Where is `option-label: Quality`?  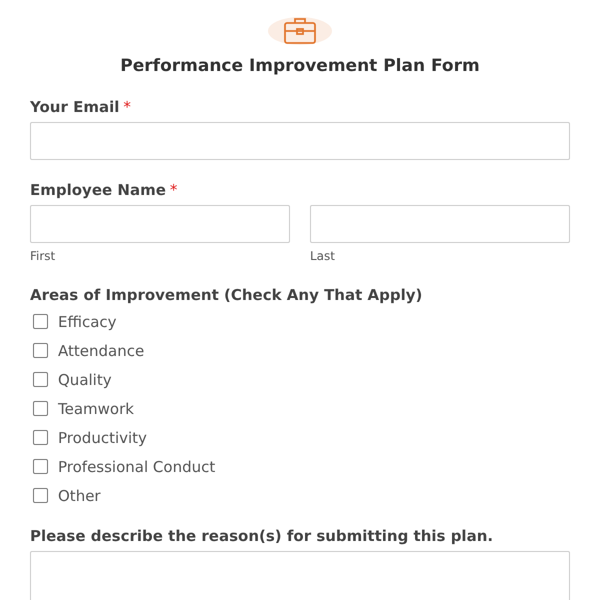 option-label: Quality is located at coordinates (85, 379).